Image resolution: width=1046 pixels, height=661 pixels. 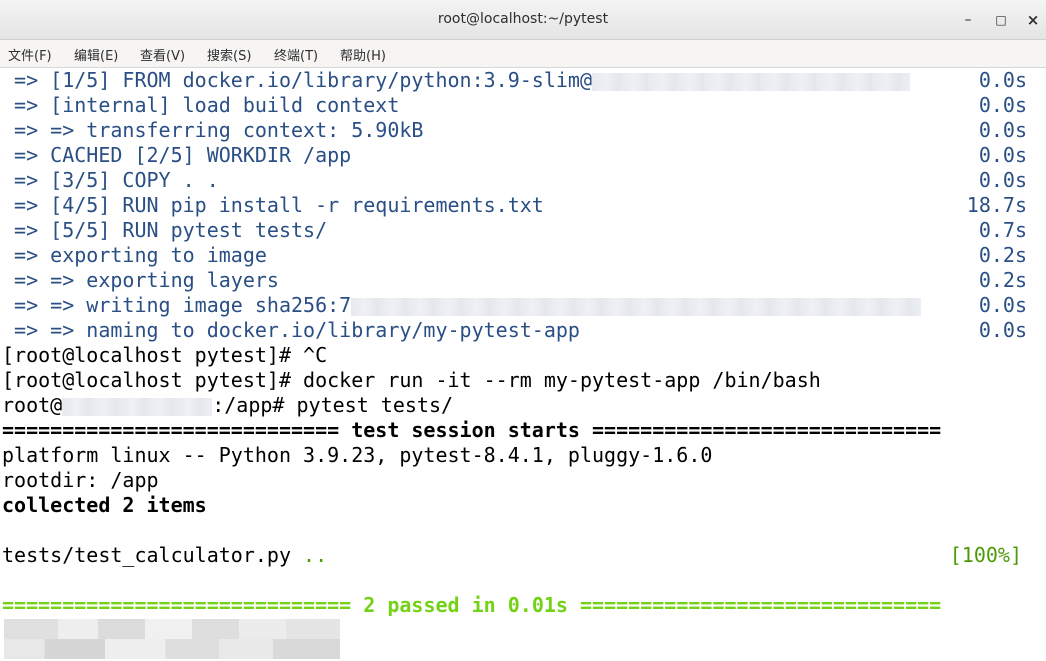 What do you see at coordinates (96, 54) in the screenshot?
I see `menu-edit: 编辑(E)` at bounding box center [96, 54].